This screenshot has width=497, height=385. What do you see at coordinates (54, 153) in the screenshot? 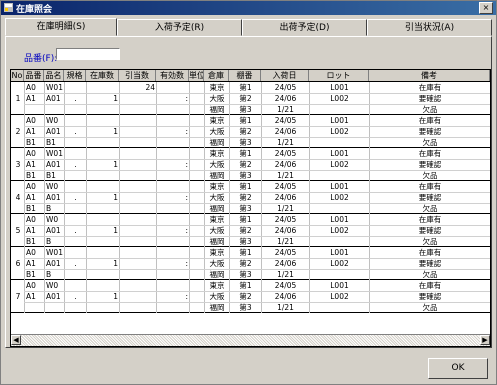
I see `item-name: W01` at bounding box center [54, 153].